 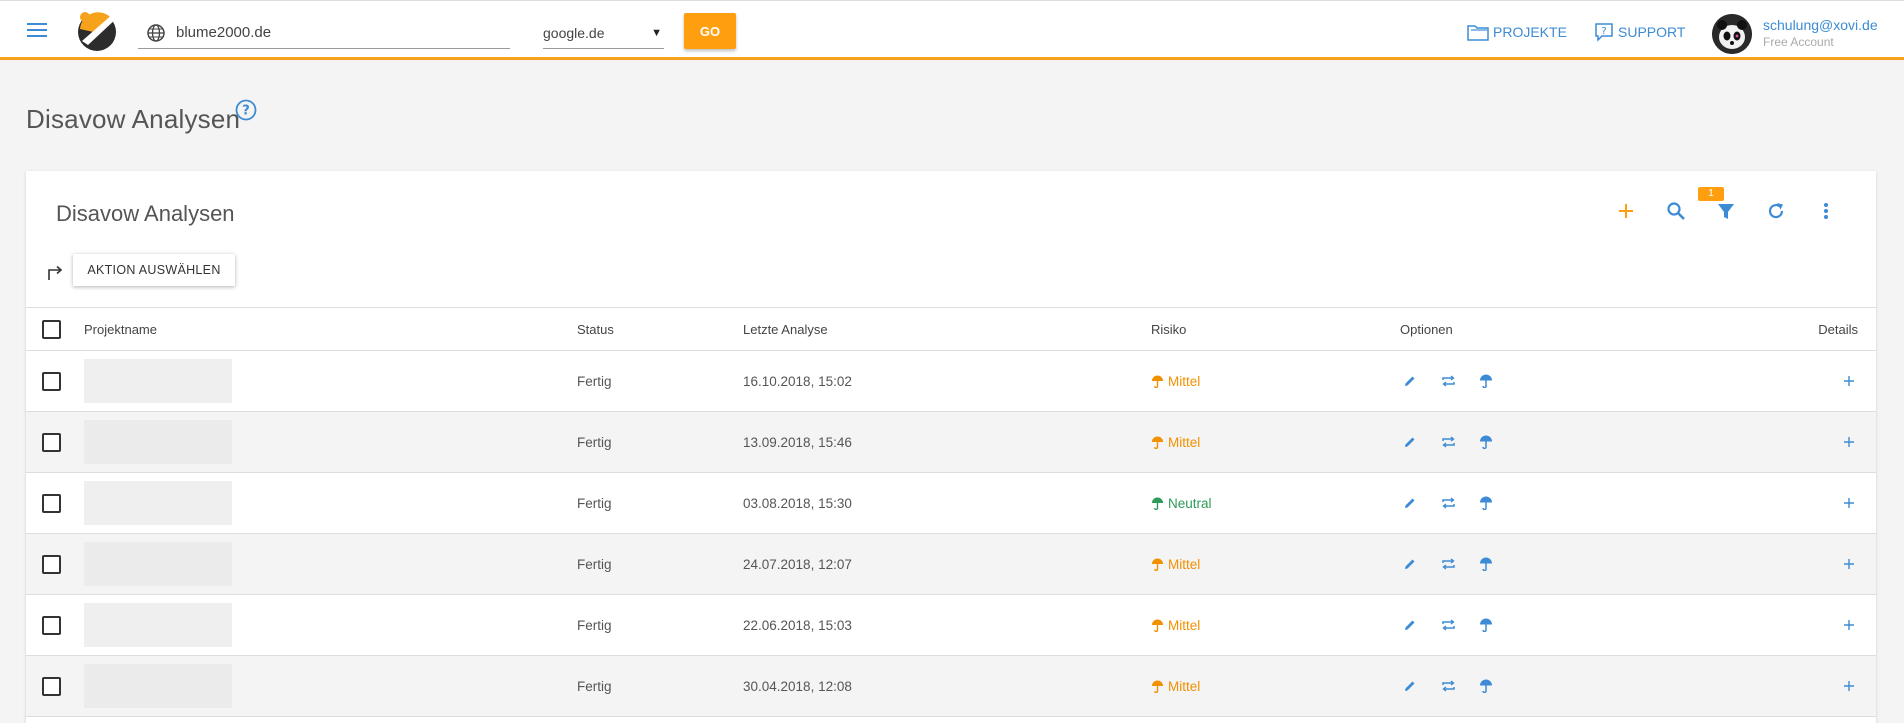 What do you see at coordinates (1426, 329) in the screenshot?
I see `col-header-options: Optionen` at bounding box center [1426, 329].